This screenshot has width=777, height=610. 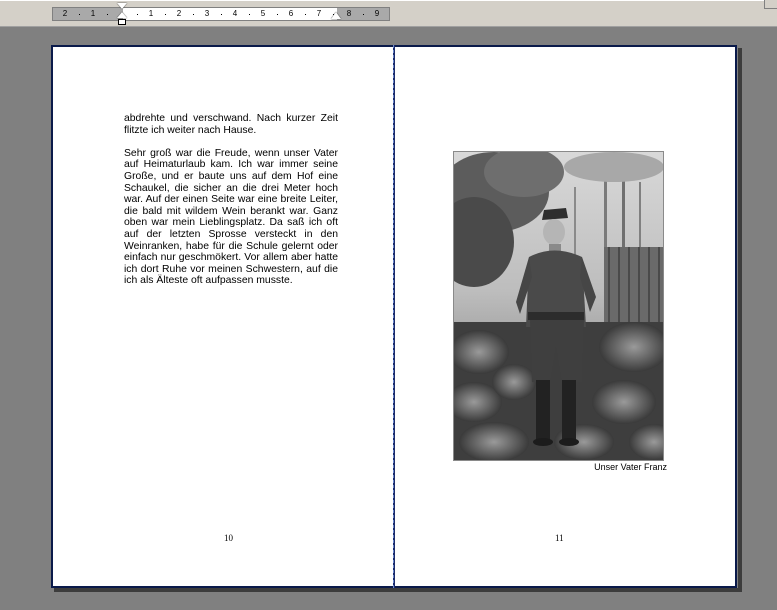 What do you see at coordinates (263, 13) in the screenshot?
I see `ruler-label: 5` at bounding box center [263, 13].